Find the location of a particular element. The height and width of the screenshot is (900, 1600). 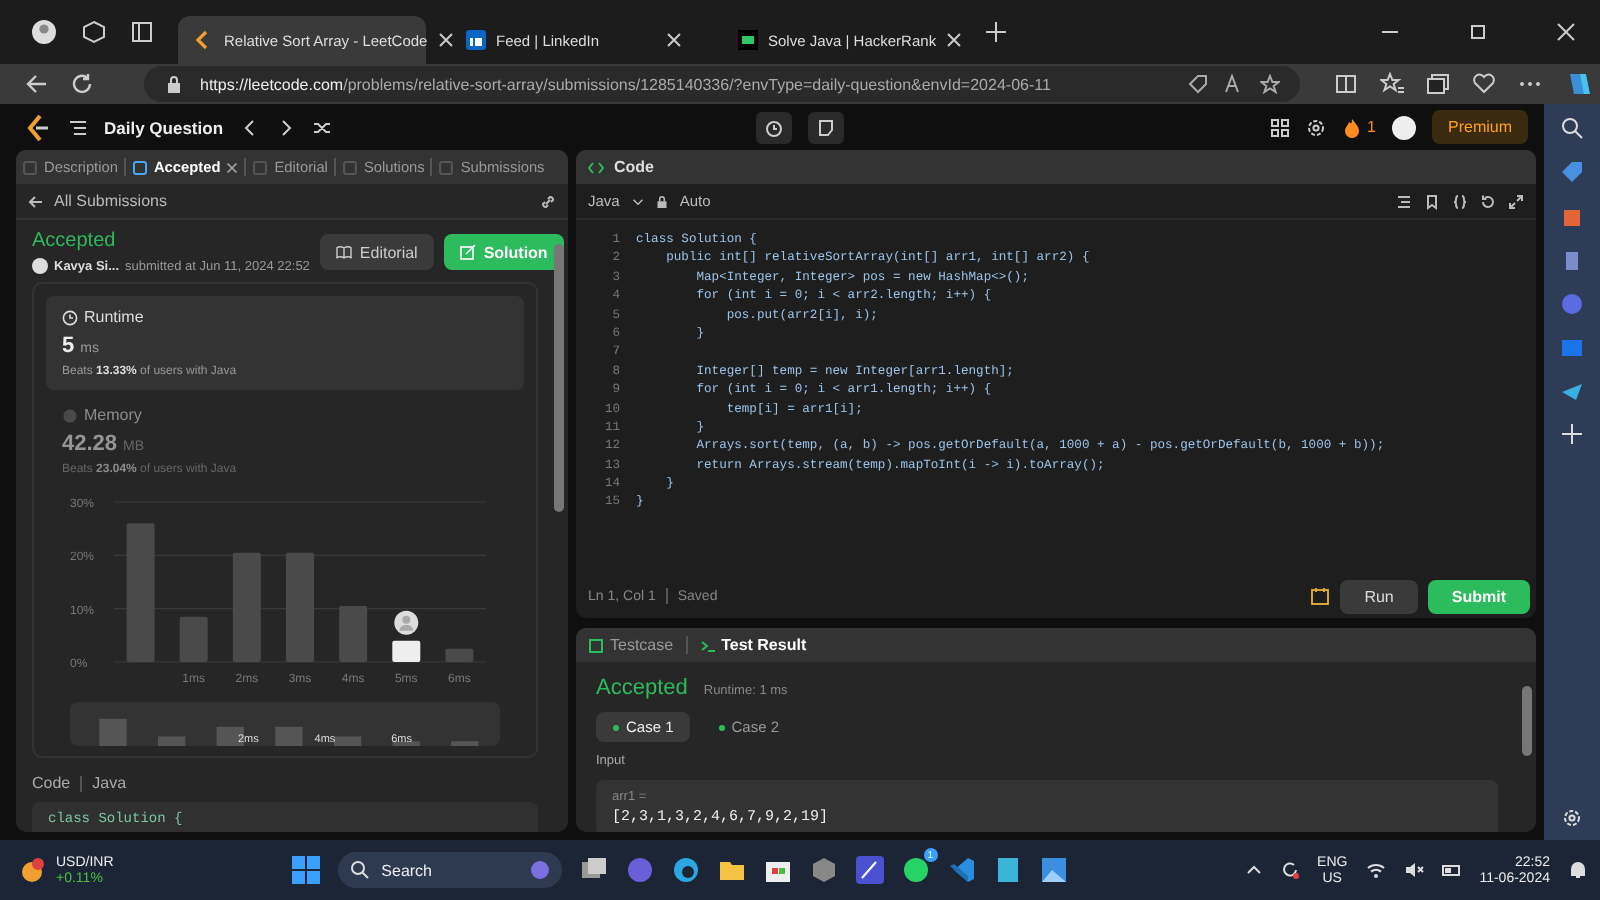

terminal-icon is located at coordinates (707, 645).